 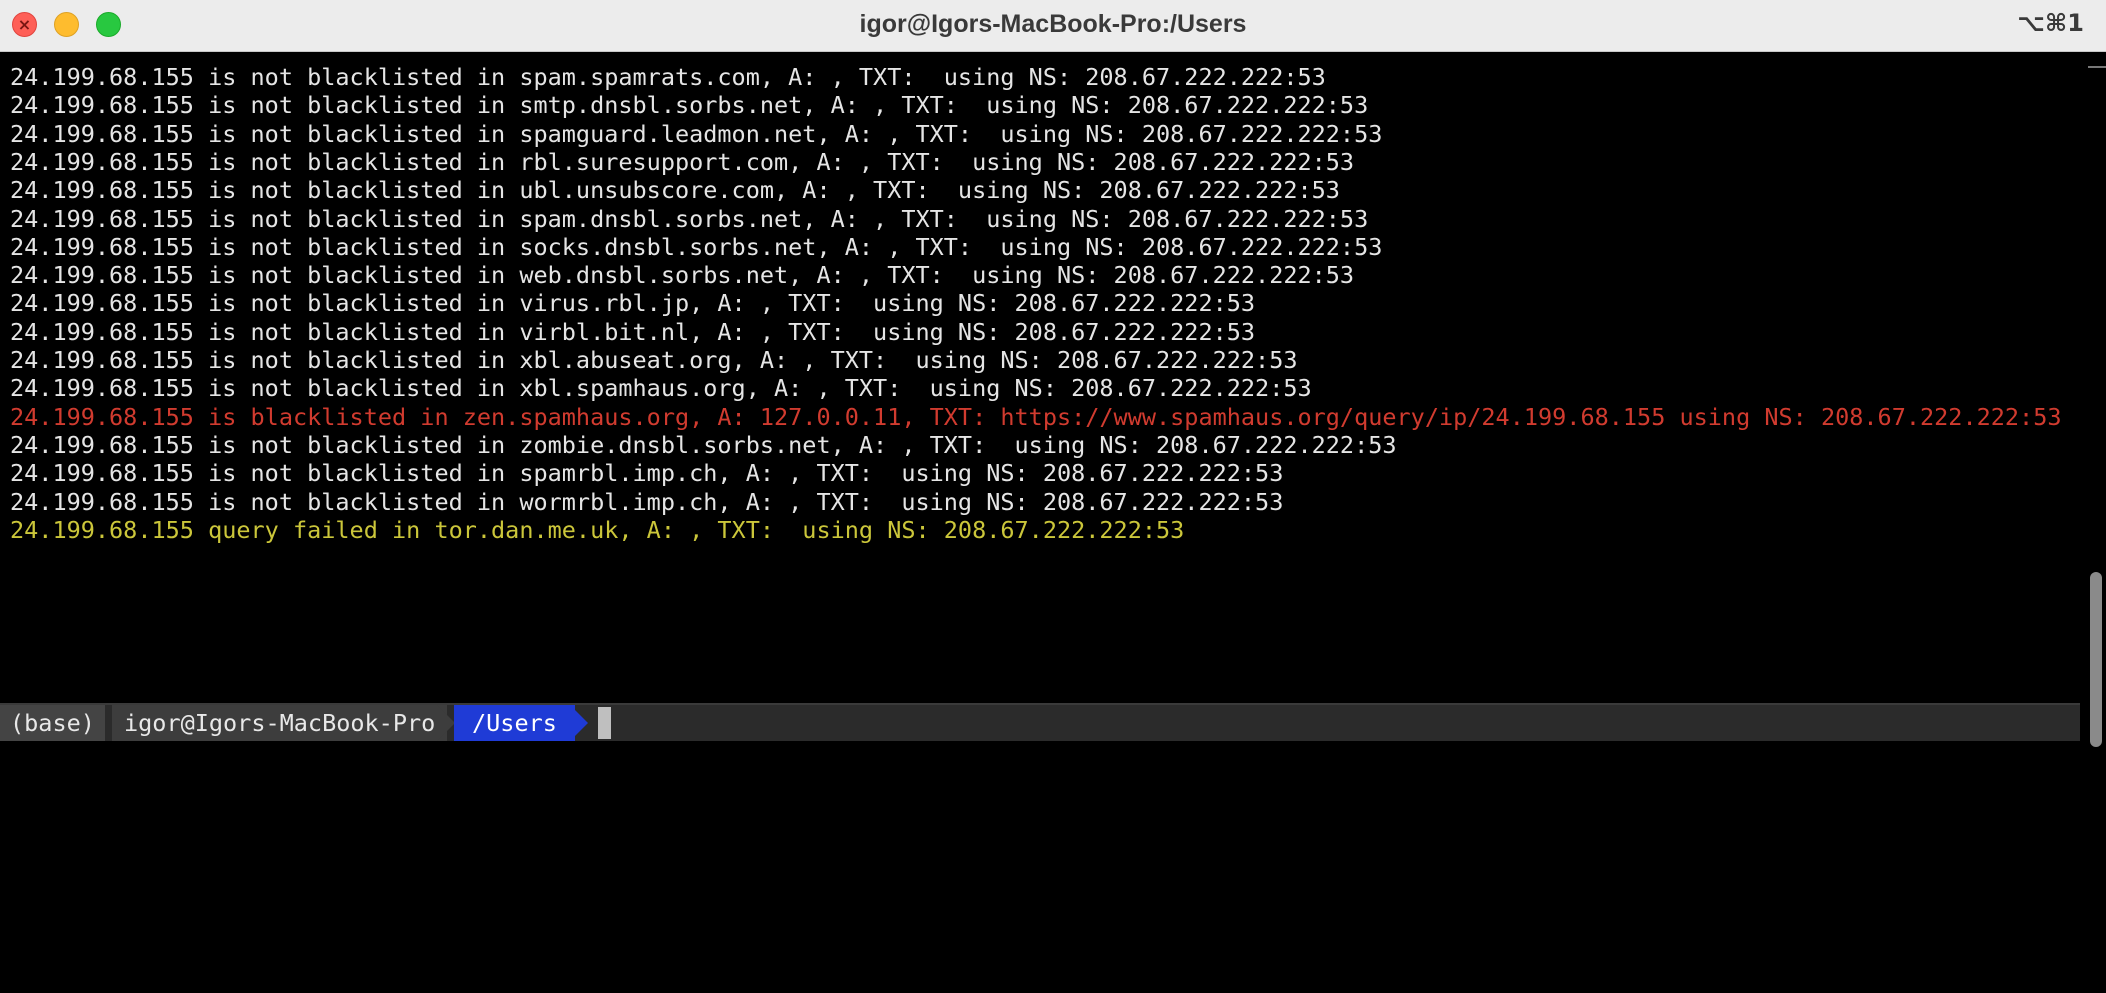 I want to click on shell-prompt: (base) igor@Igors-MacBook-Pro /Users, so click(x=1040, y=722).